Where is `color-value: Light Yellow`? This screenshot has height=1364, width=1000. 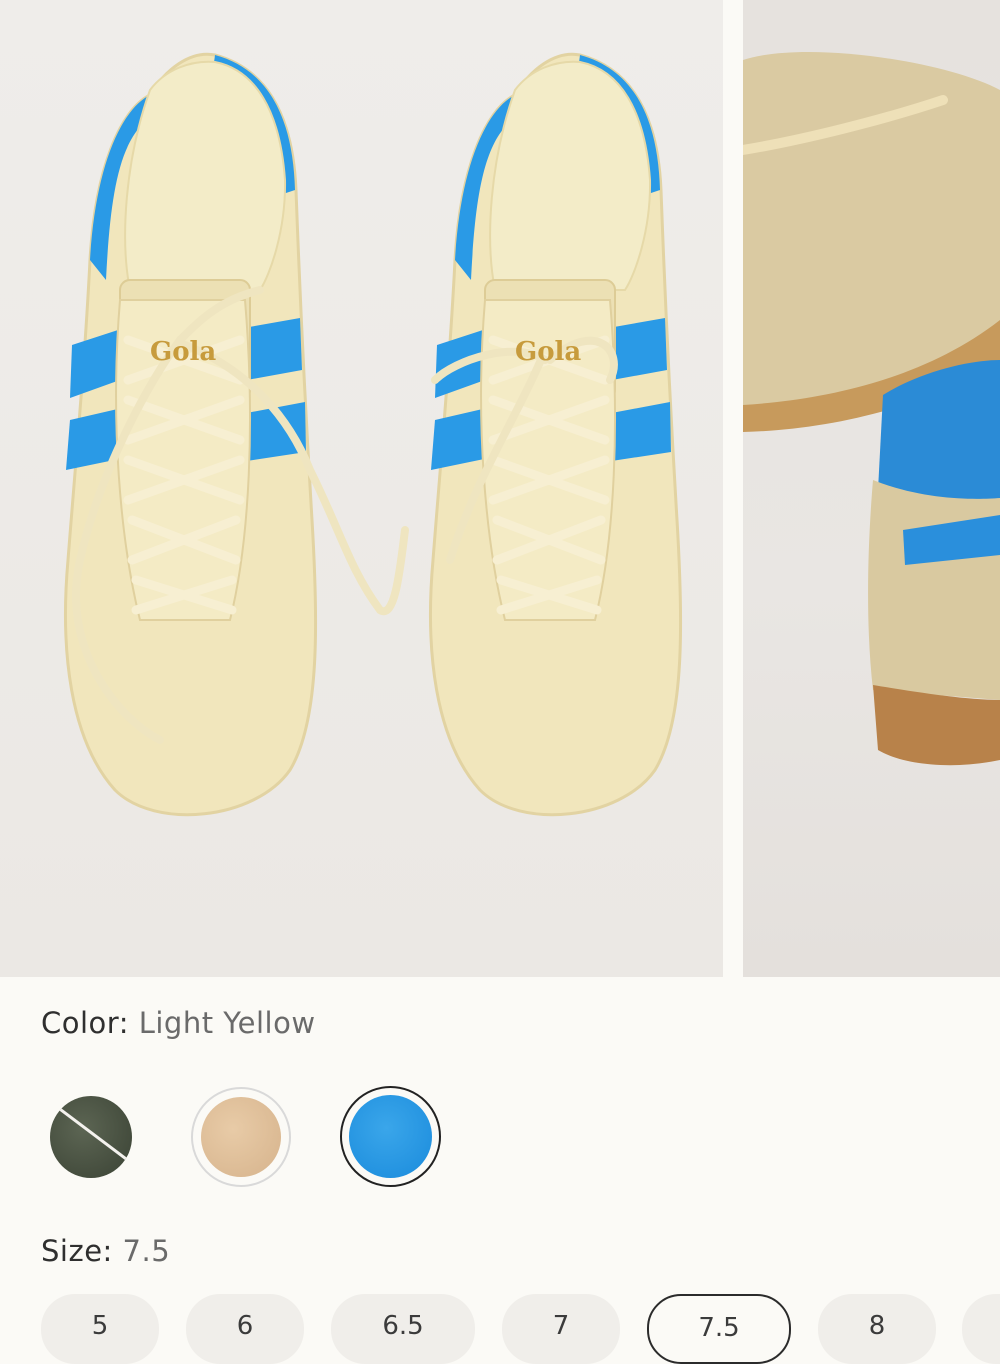 color-value: Light Yellow is located at coordinates (227, 1023).